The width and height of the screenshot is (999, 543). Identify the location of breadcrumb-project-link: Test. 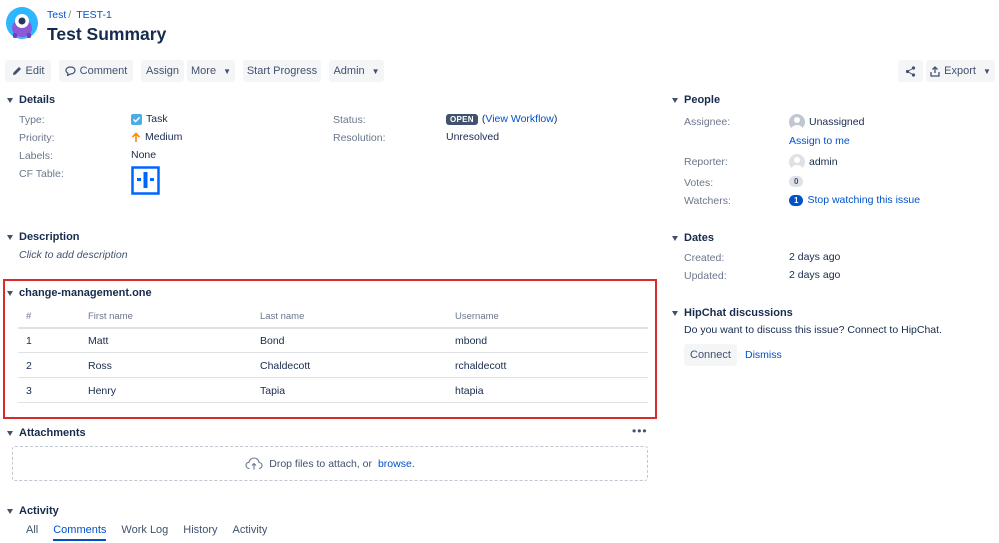
(56, 15).